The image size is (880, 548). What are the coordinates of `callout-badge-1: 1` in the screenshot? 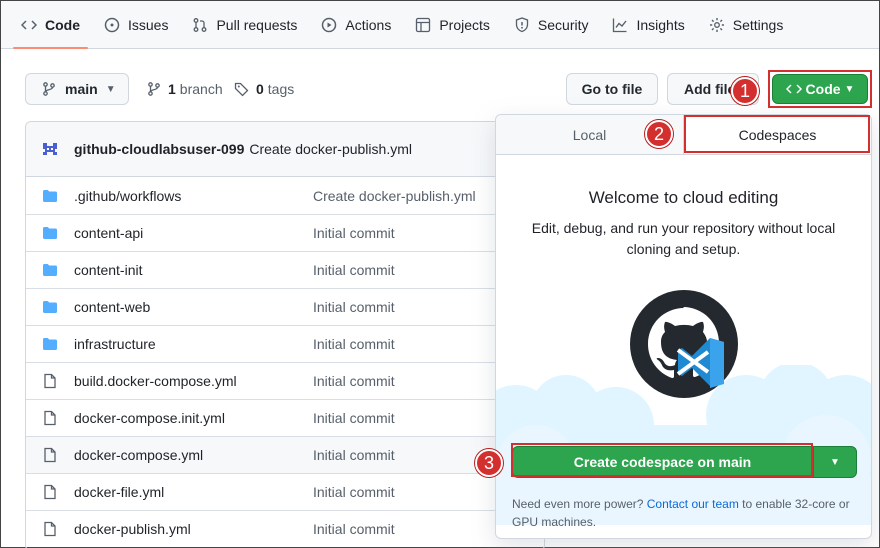 It's located at (745, 91).